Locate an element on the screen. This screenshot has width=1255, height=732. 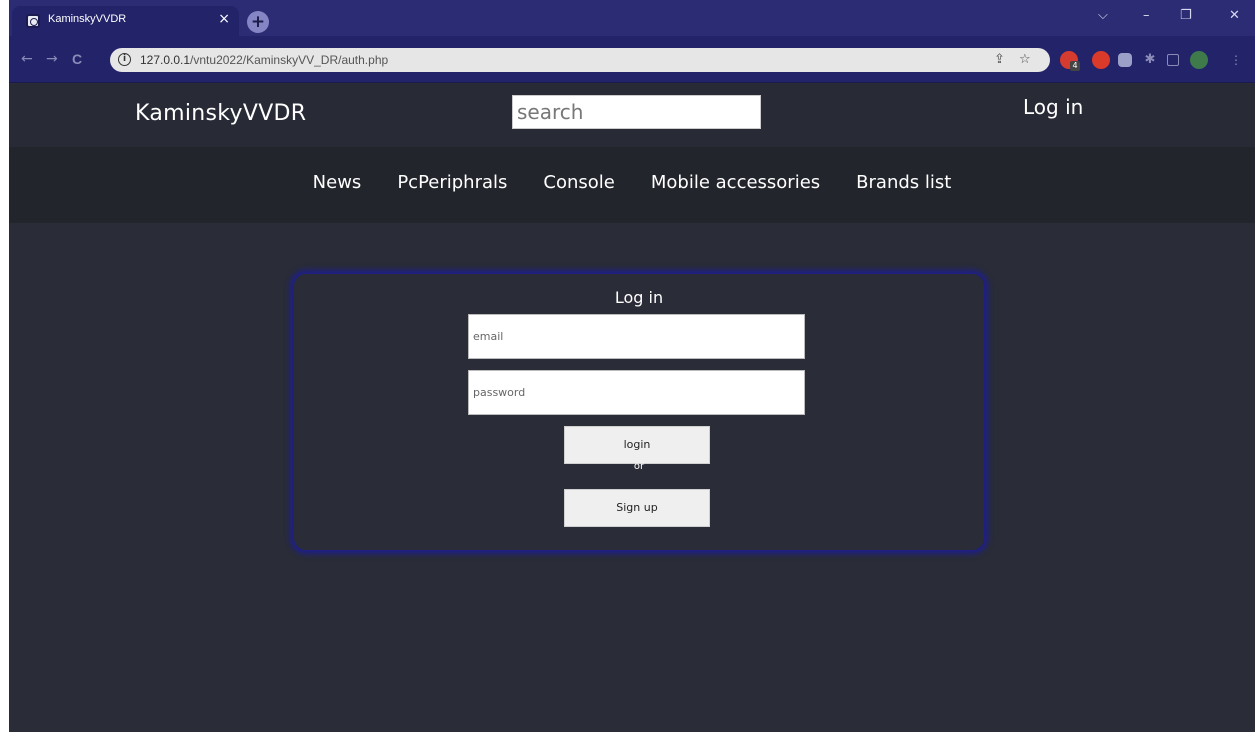
restore-button: ❐ is located at coordinates (1186, 16).